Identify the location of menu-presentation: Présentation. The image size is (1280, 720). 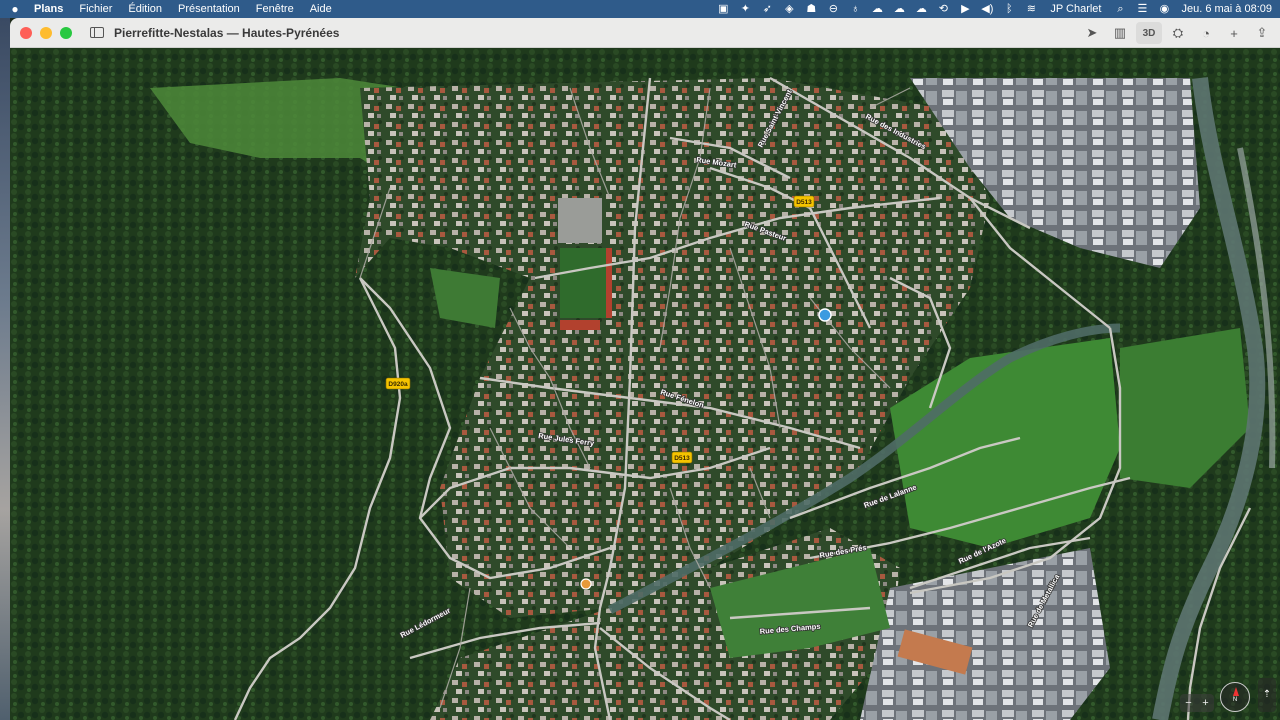
(209, 9).